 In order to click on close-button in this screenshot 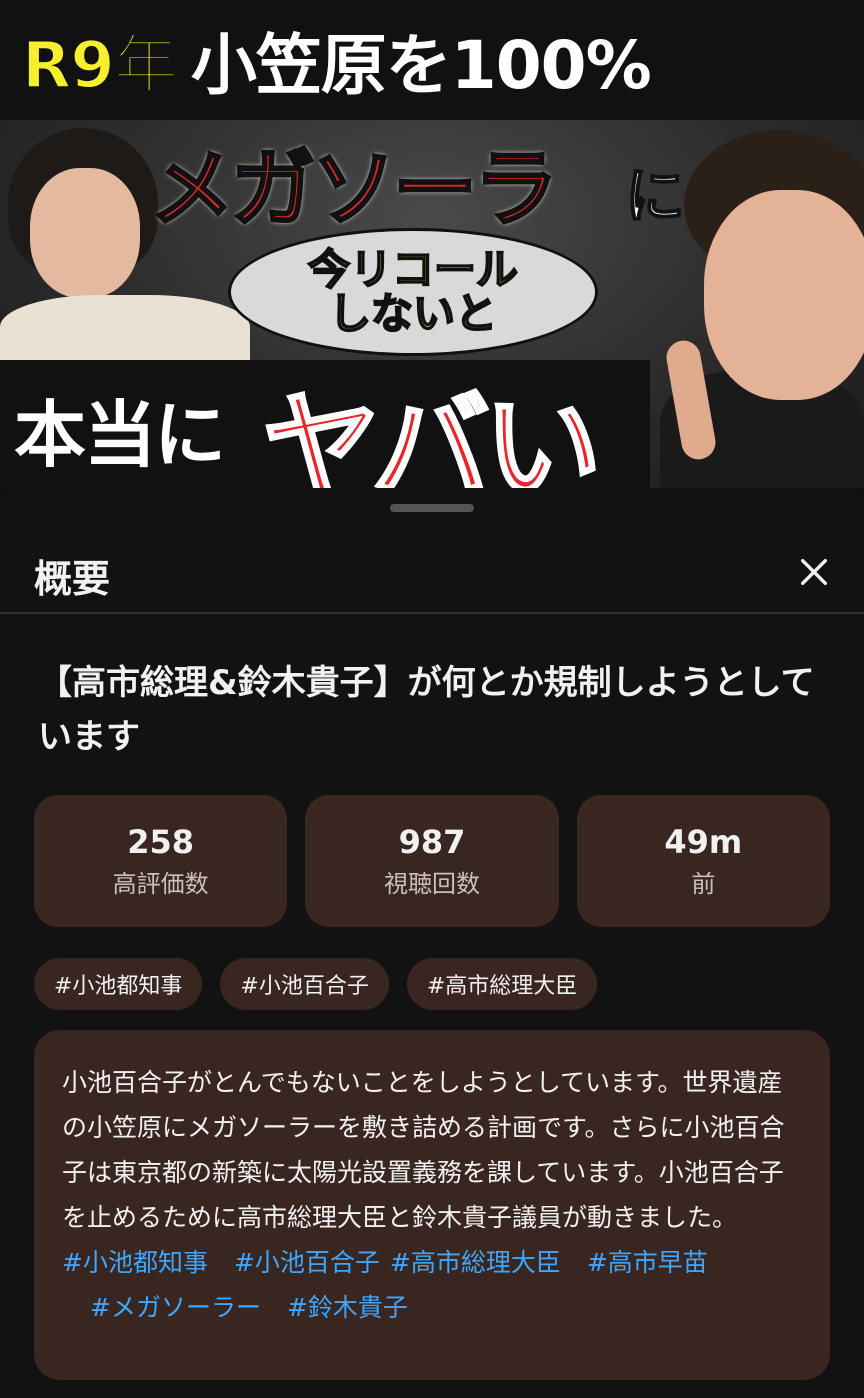, I will do `click(814, 572)`.